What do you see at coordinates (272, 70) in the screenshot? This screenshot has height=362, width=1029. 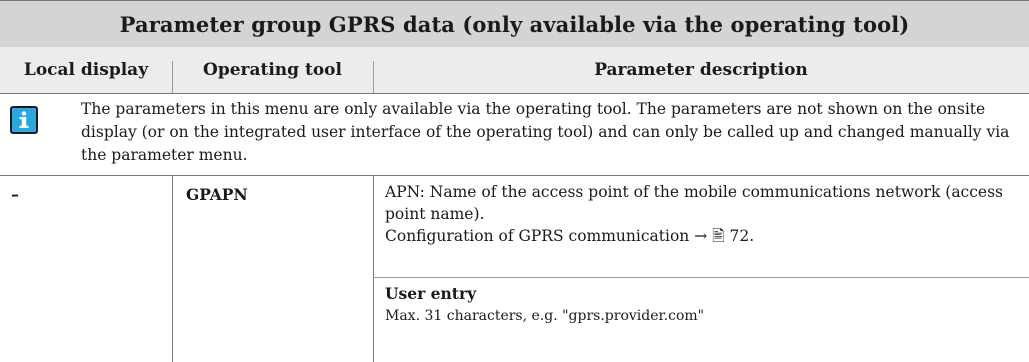 I see `header-operating-tool: Operating tool` at bounding box center [272, 70].